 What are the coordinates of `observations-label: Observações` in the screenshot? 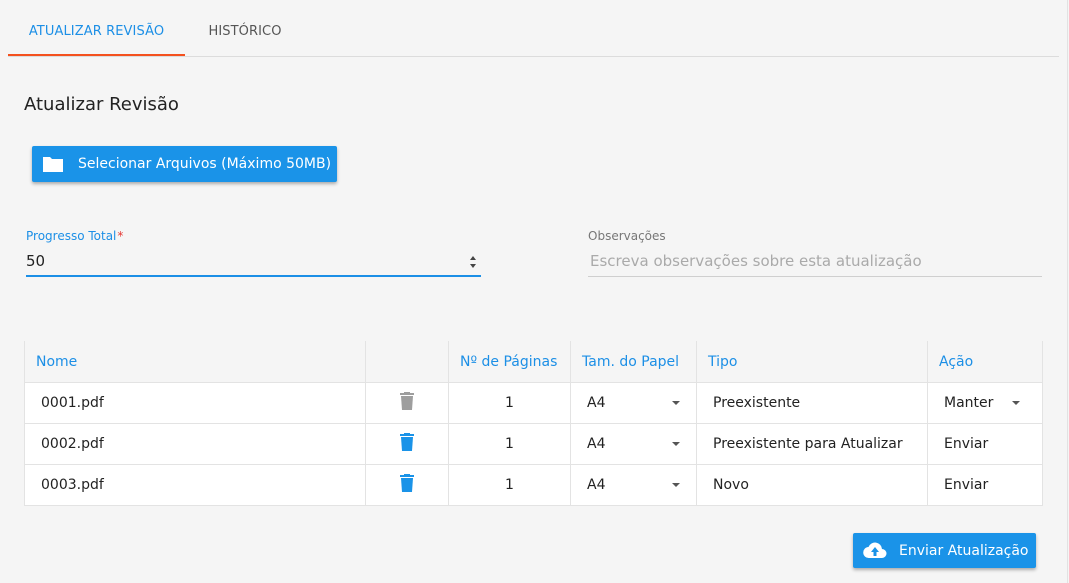 It's located at (627, 236).